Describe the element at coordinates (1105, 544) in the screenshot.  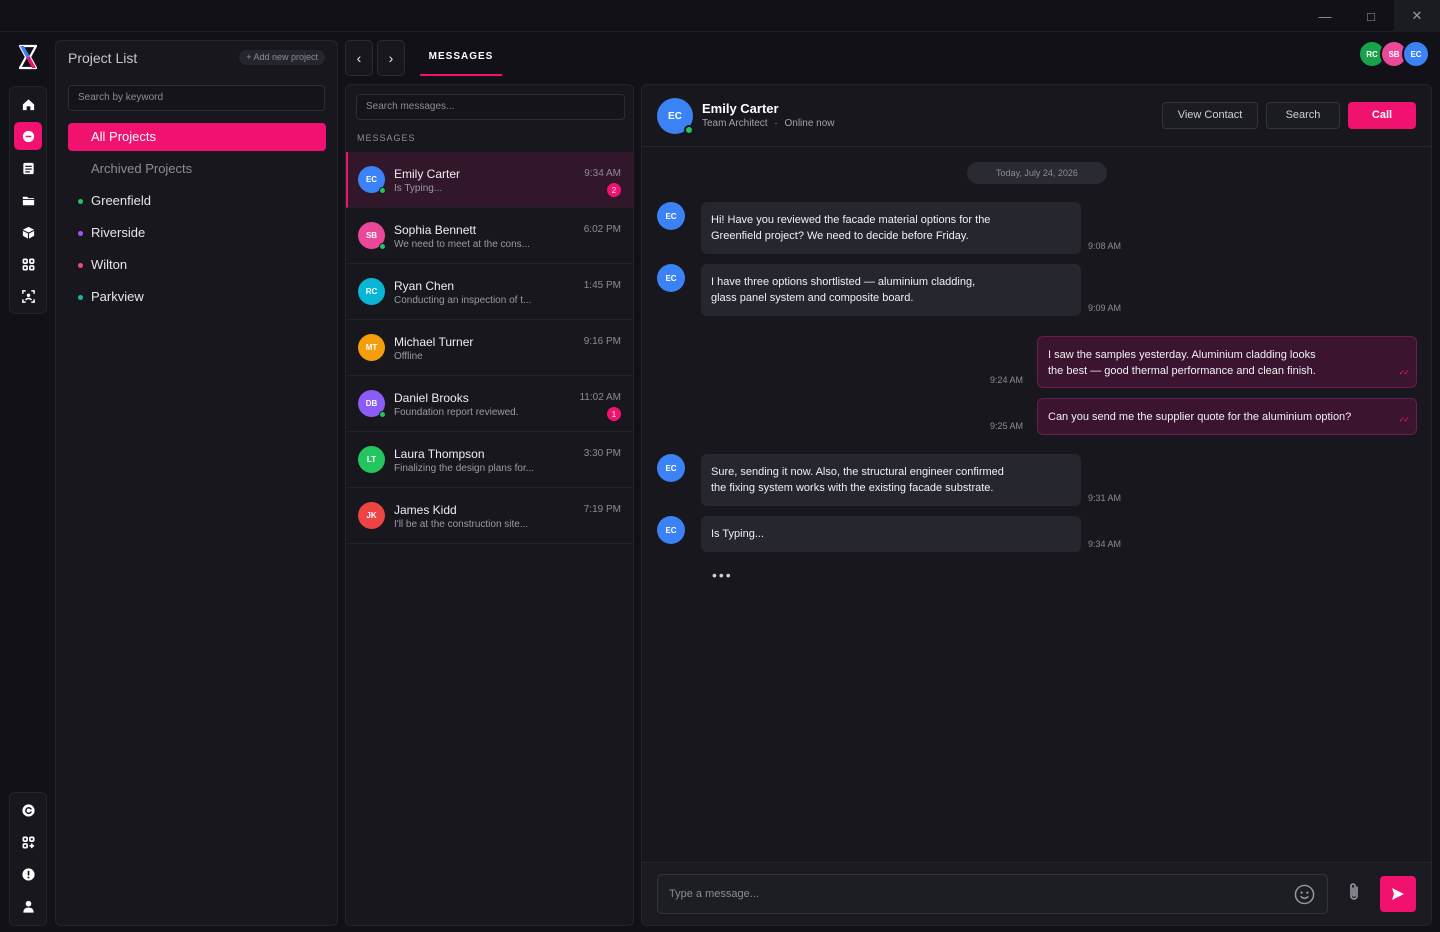
I see `message-time: 9:34 AM` at that location.